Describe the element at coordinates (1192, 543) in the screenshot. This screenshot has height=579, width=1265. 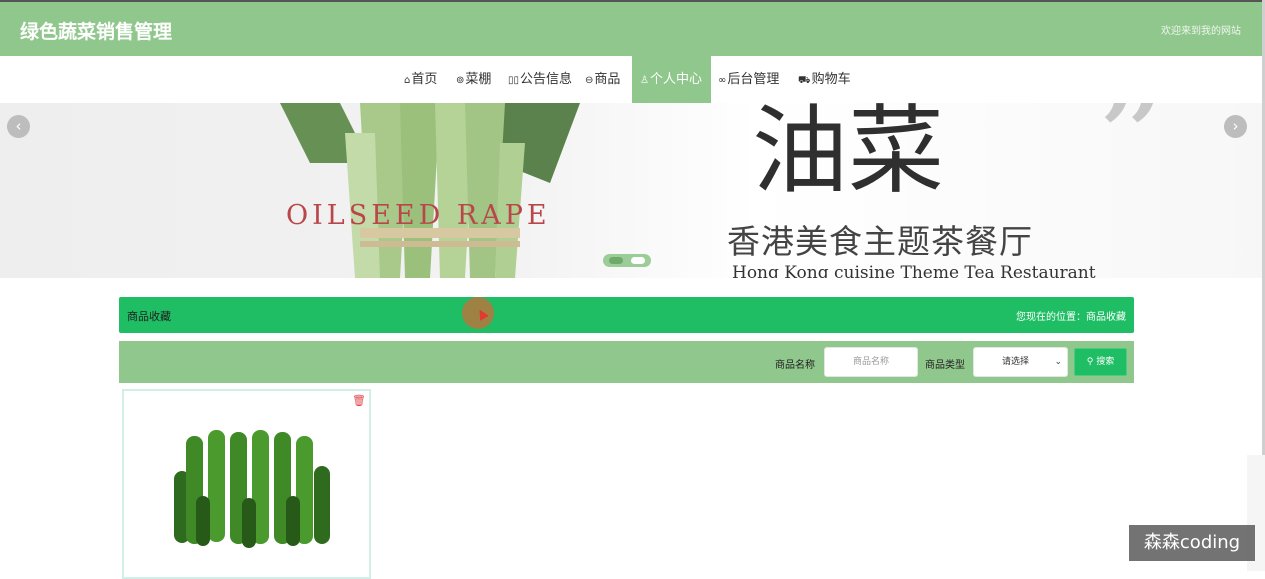
I see `watermark: 森森coding` at that location.